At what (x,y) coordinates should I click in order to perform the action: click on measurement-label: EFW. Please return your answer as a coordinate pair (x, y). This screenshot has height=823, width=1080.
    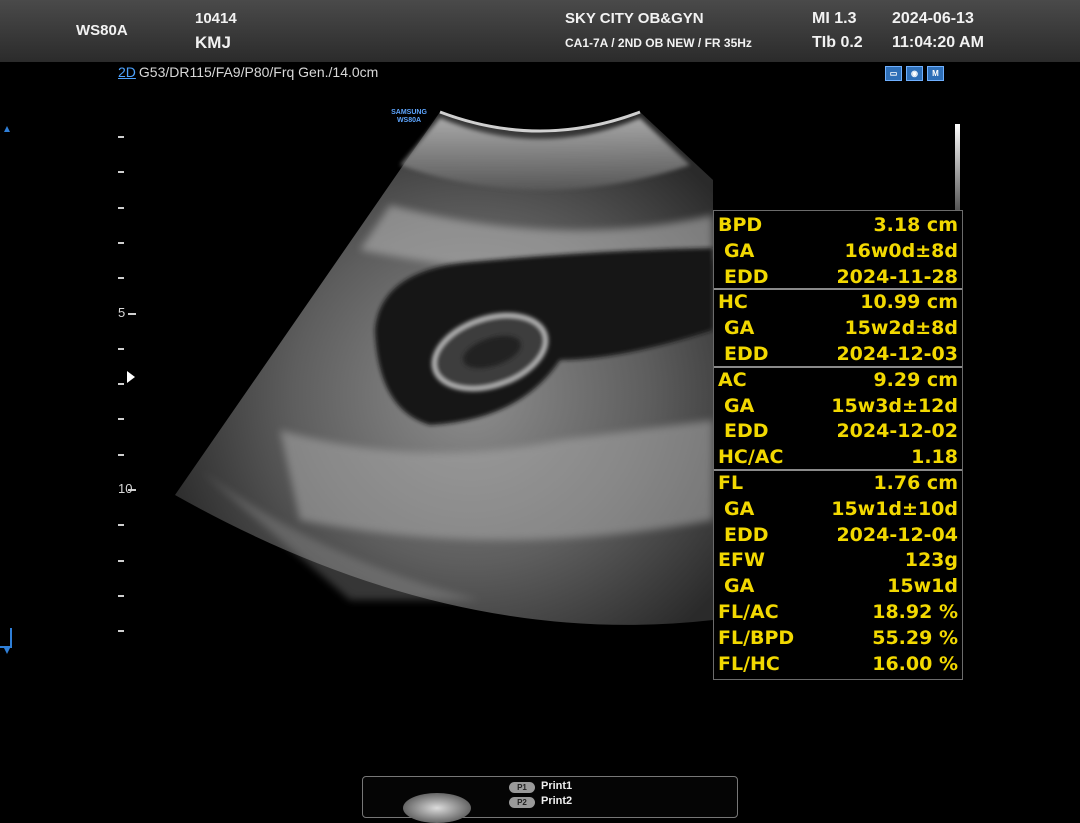
    Looking at the image, I should click on (741, 560).